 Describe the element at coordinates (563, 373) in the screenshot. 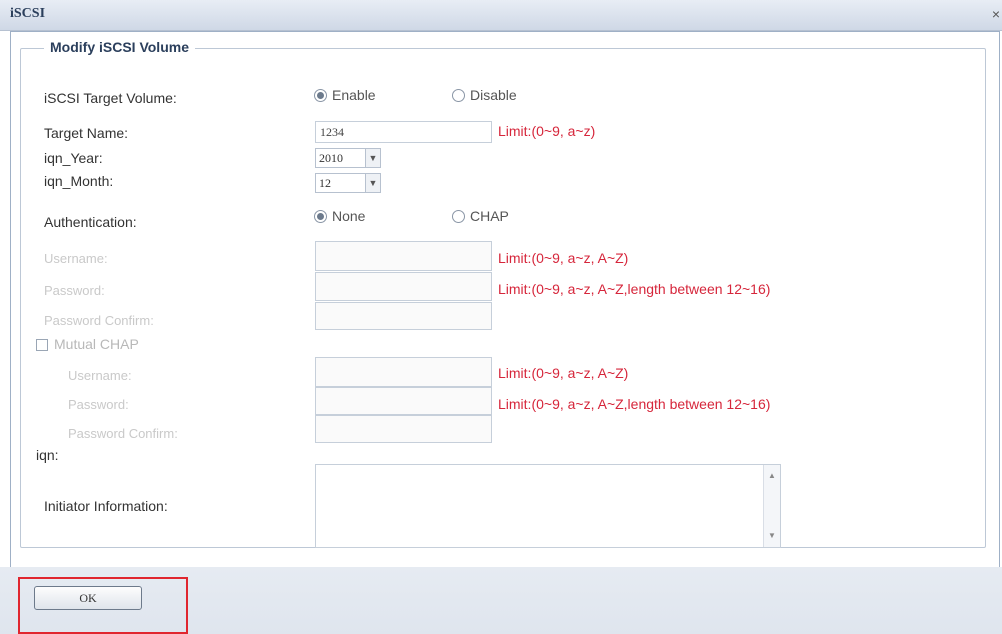

I see `mutual-username-limit: Limit:(0~9, a~z, A~Z)` at that location.